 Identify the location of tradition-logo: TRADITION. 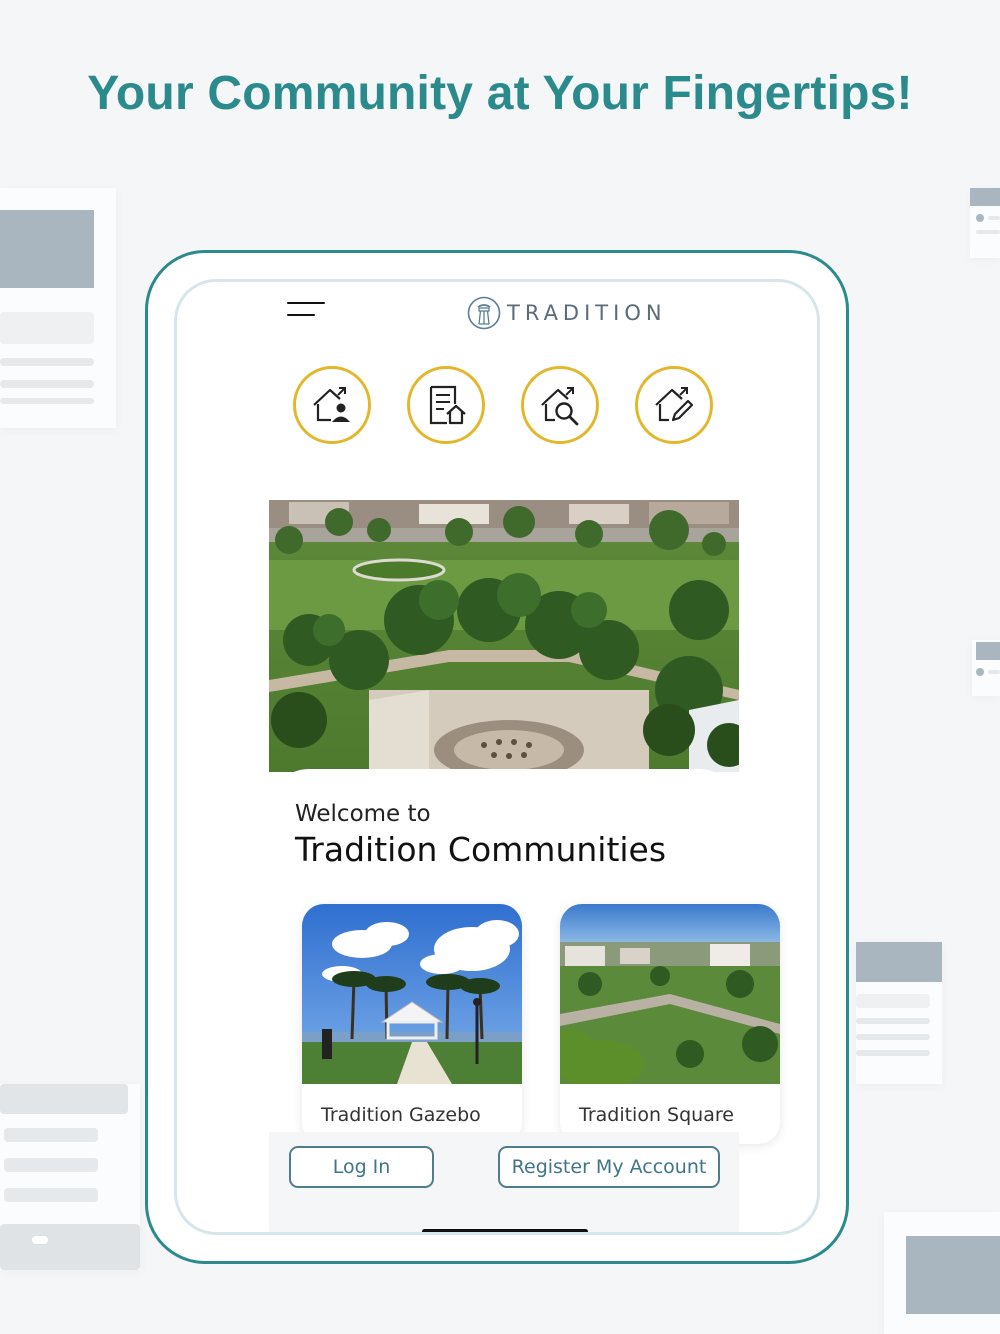
(567, 313).